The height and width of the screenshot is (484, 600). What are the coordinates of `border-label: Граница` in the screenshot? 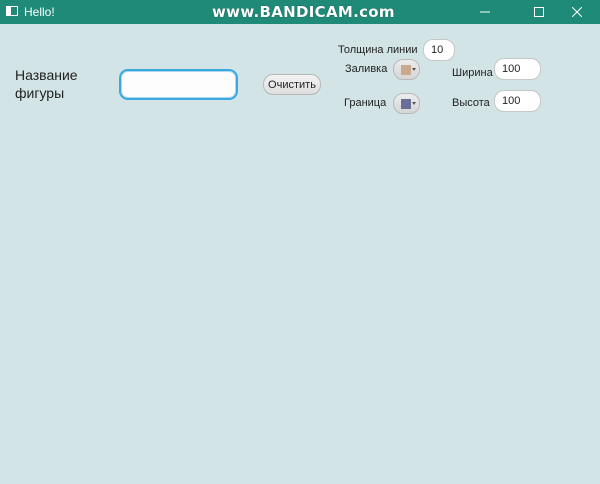 It's located at (365, 103).